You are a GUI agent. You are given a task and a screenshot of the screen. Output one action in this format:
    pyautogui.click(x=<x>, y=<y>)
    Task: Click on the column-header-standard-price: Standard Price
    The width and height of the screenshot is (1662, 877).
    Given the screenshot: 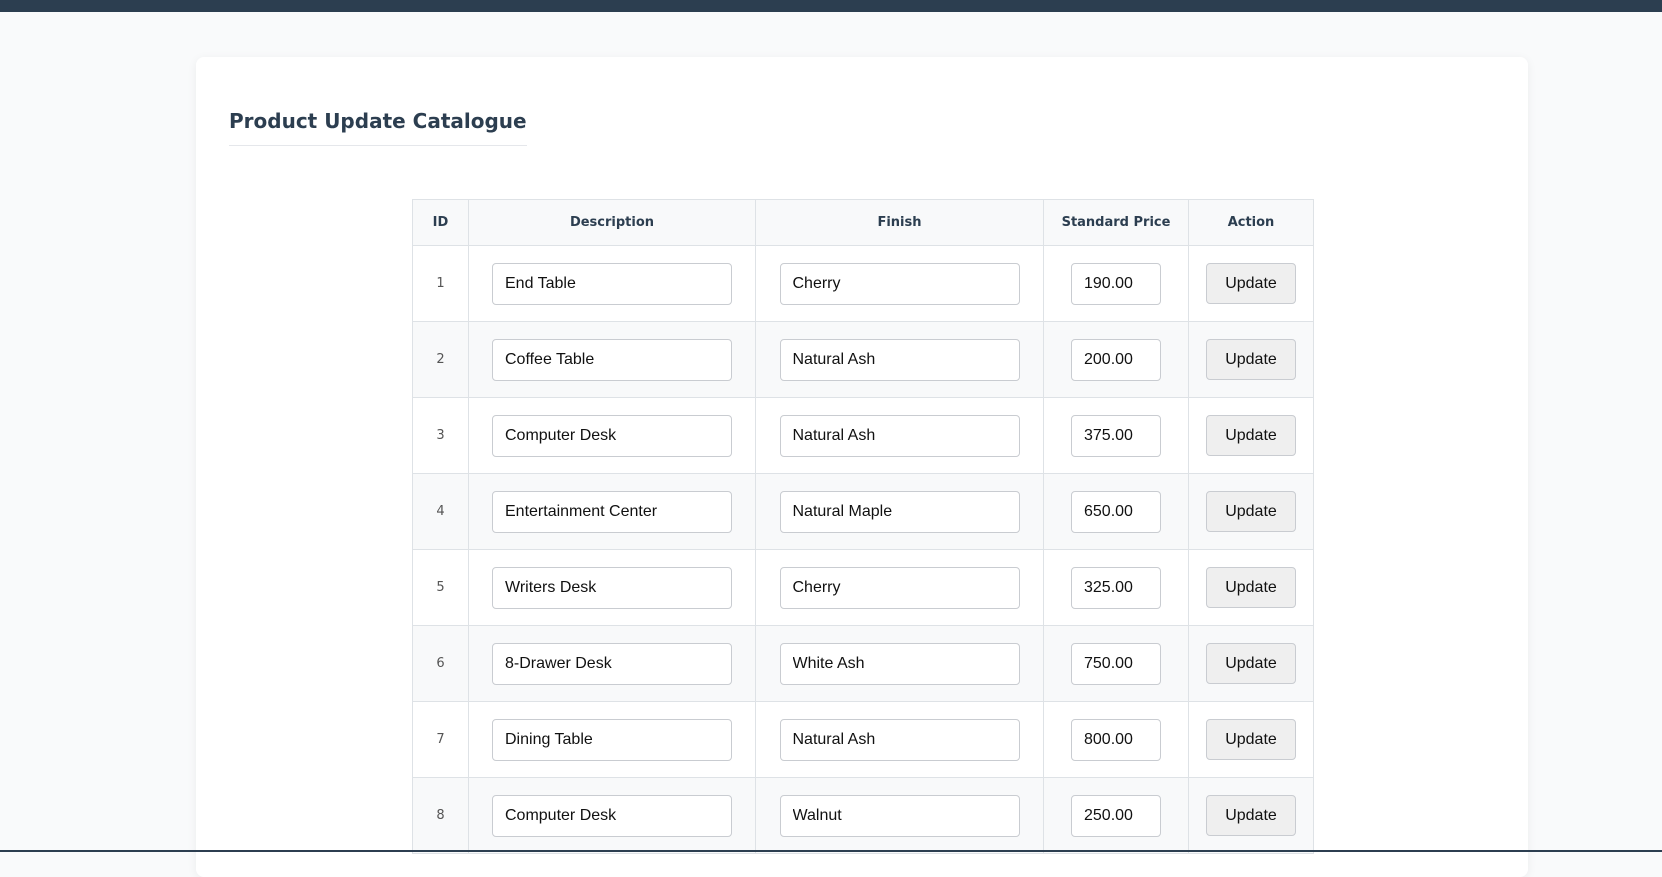 What is the action you would take?
    pyautogui.click(x=1116, y=222)
    